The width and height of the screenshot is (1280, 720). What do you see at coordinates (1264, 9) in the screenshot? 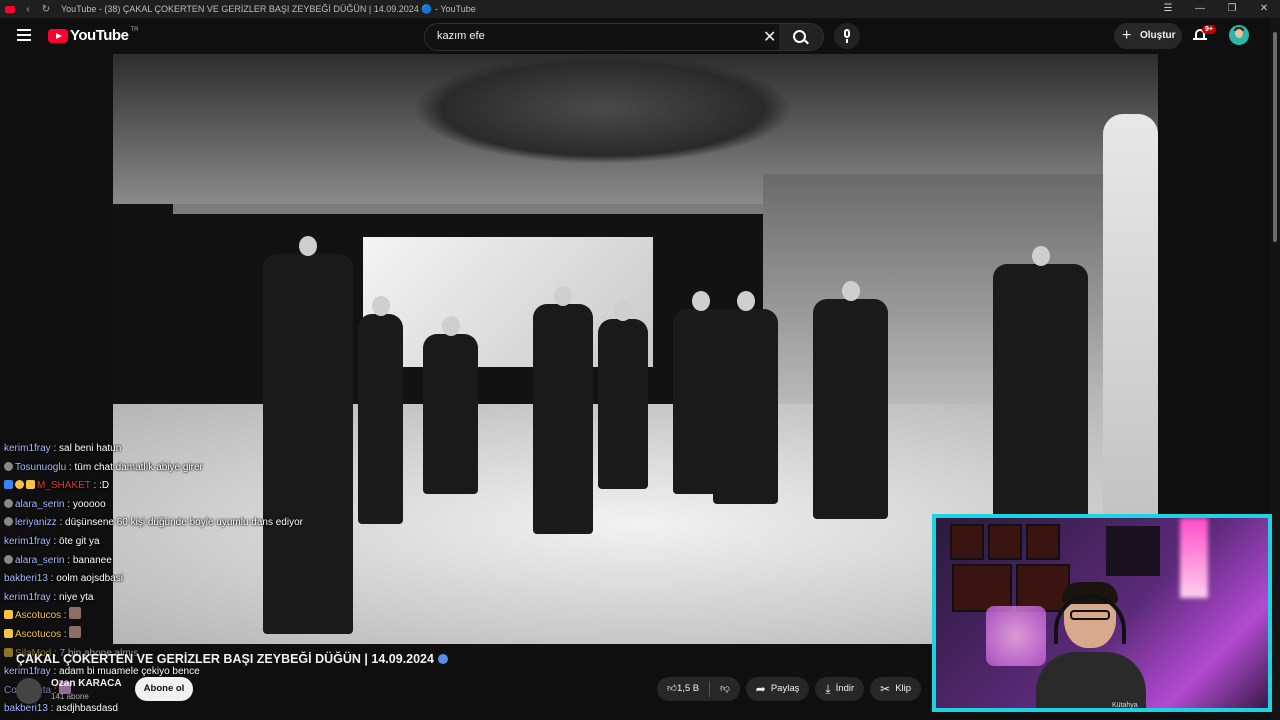
I see `close-window-icon: ✕` at bounding box center [1264, 9].